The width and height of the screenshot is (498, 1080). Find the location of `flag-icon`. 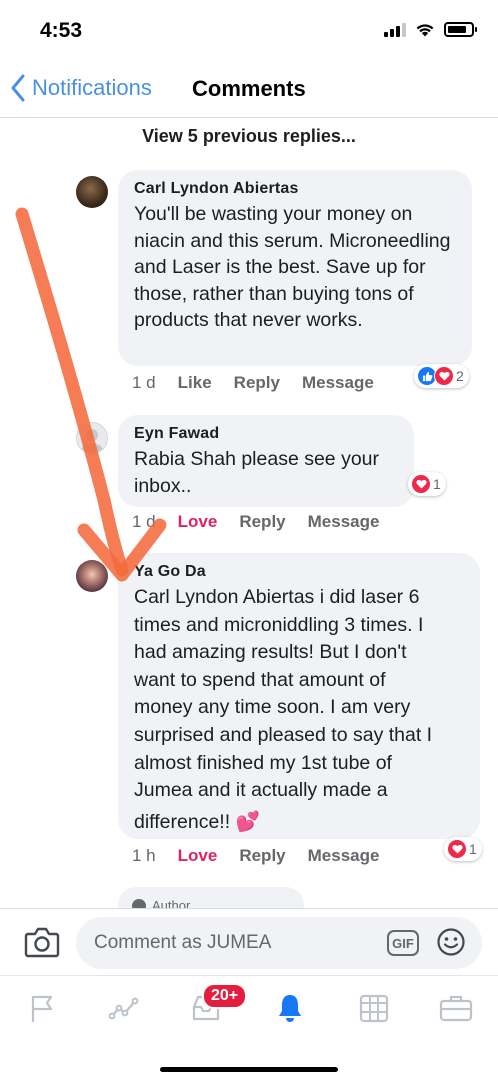

flag-icon is located at coordinates (42, 1008).